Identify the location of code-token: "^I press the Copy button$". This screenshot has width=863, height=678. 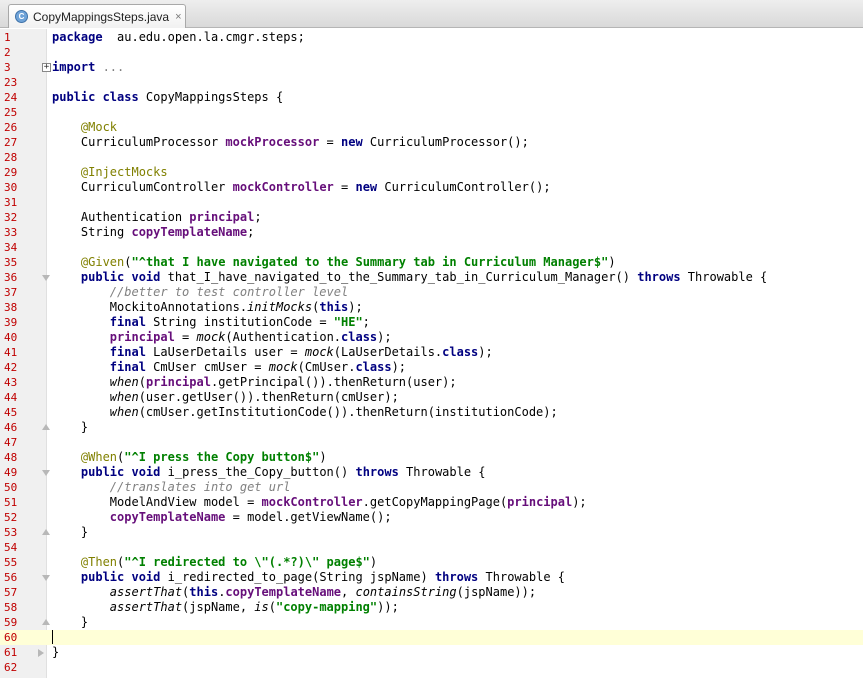
(222, 457).